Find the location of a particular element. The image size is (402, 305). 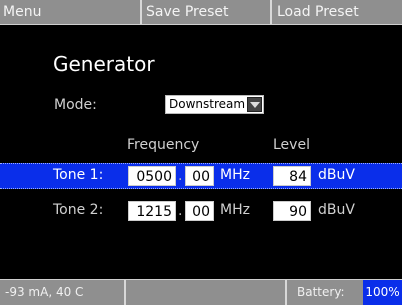

battery-label: Battery: is located at coordinates (321, 292).